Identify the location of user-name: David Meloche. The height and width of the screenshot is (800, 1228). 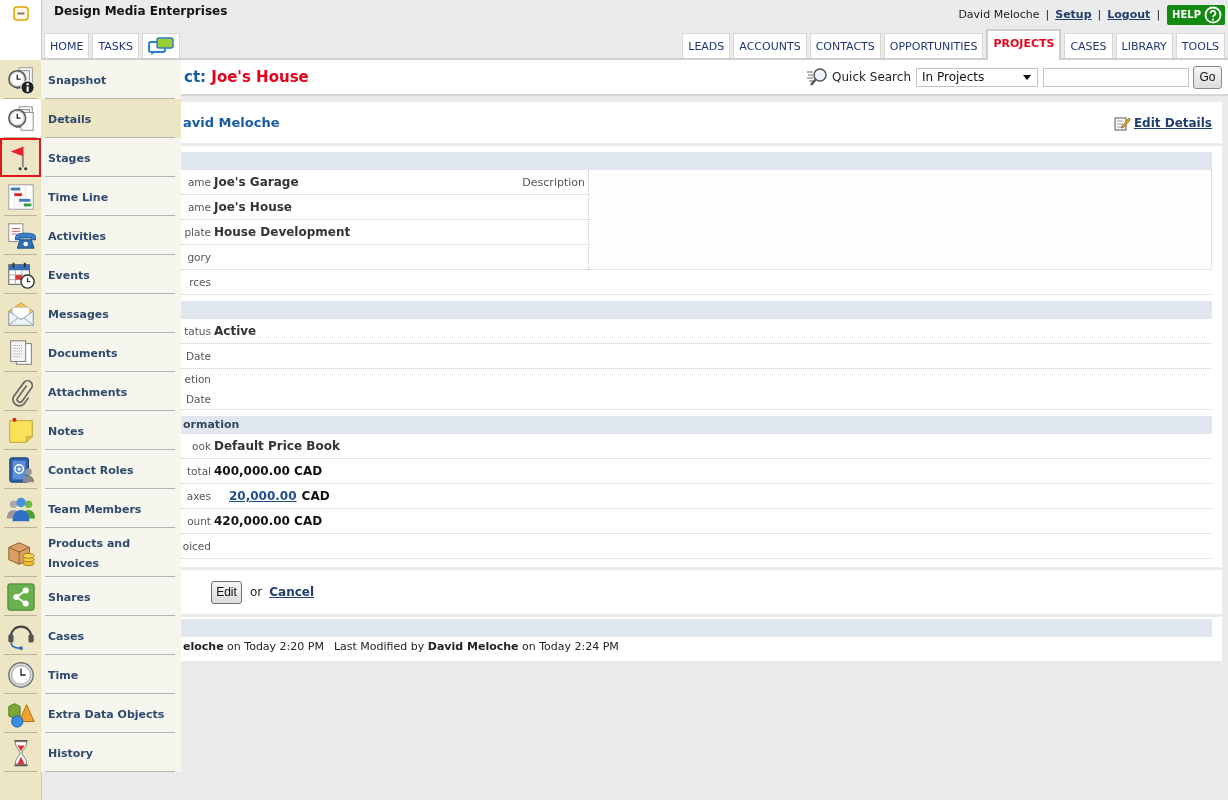
(999, 14).